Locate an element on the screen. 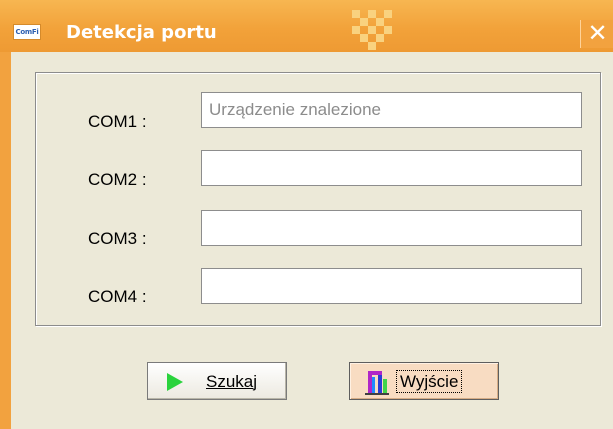 This screenshot has width=613, height=429. exit-button: Wyjście is located at coordinates (424, 381).